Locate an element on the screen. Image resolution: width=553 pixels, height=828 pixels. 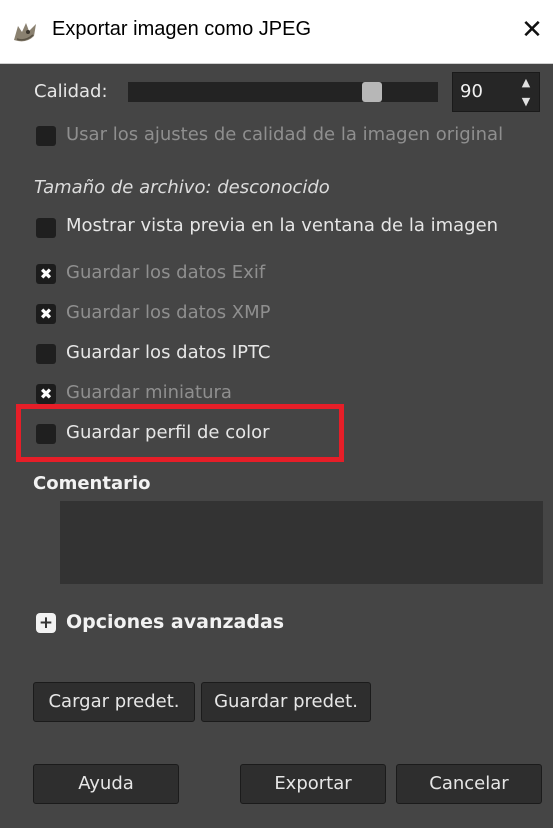
original-quality-checkbox is located at coordinates (46, 136).